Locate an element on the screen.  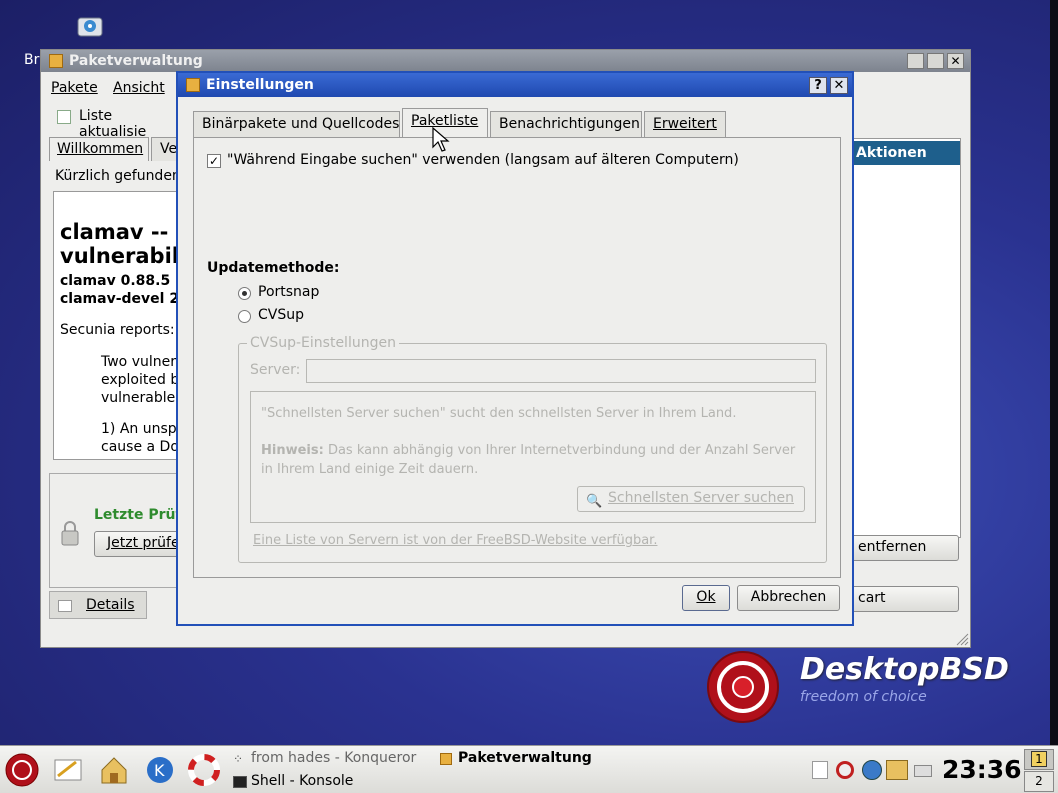
tab-binary-source: Binärpakete und Quellcodes is located at coordinates (296, 124).